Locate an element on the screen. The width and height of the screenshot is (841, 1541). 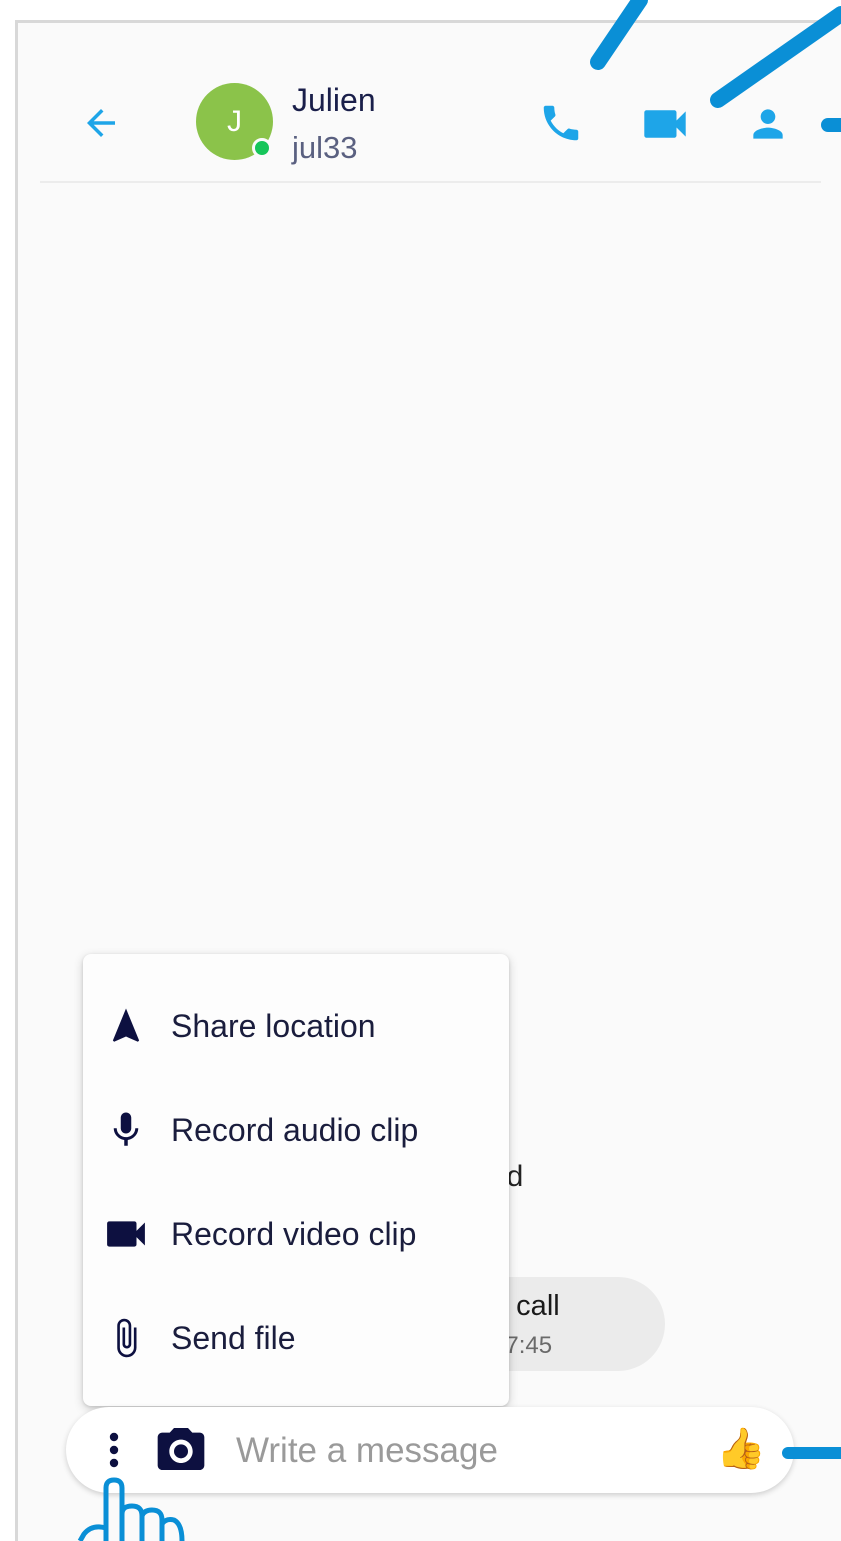
back-arrow-icon is located at coordinates (101, 123).